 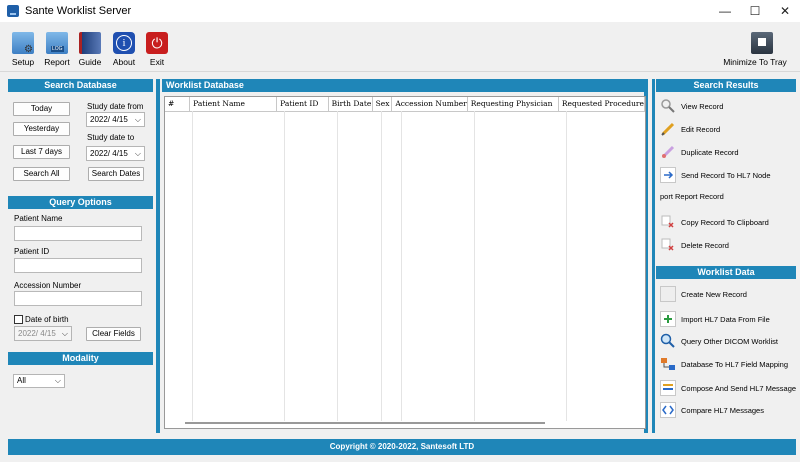 I want to click on column-header: Requested Procedure, so click(x=601, y=104).